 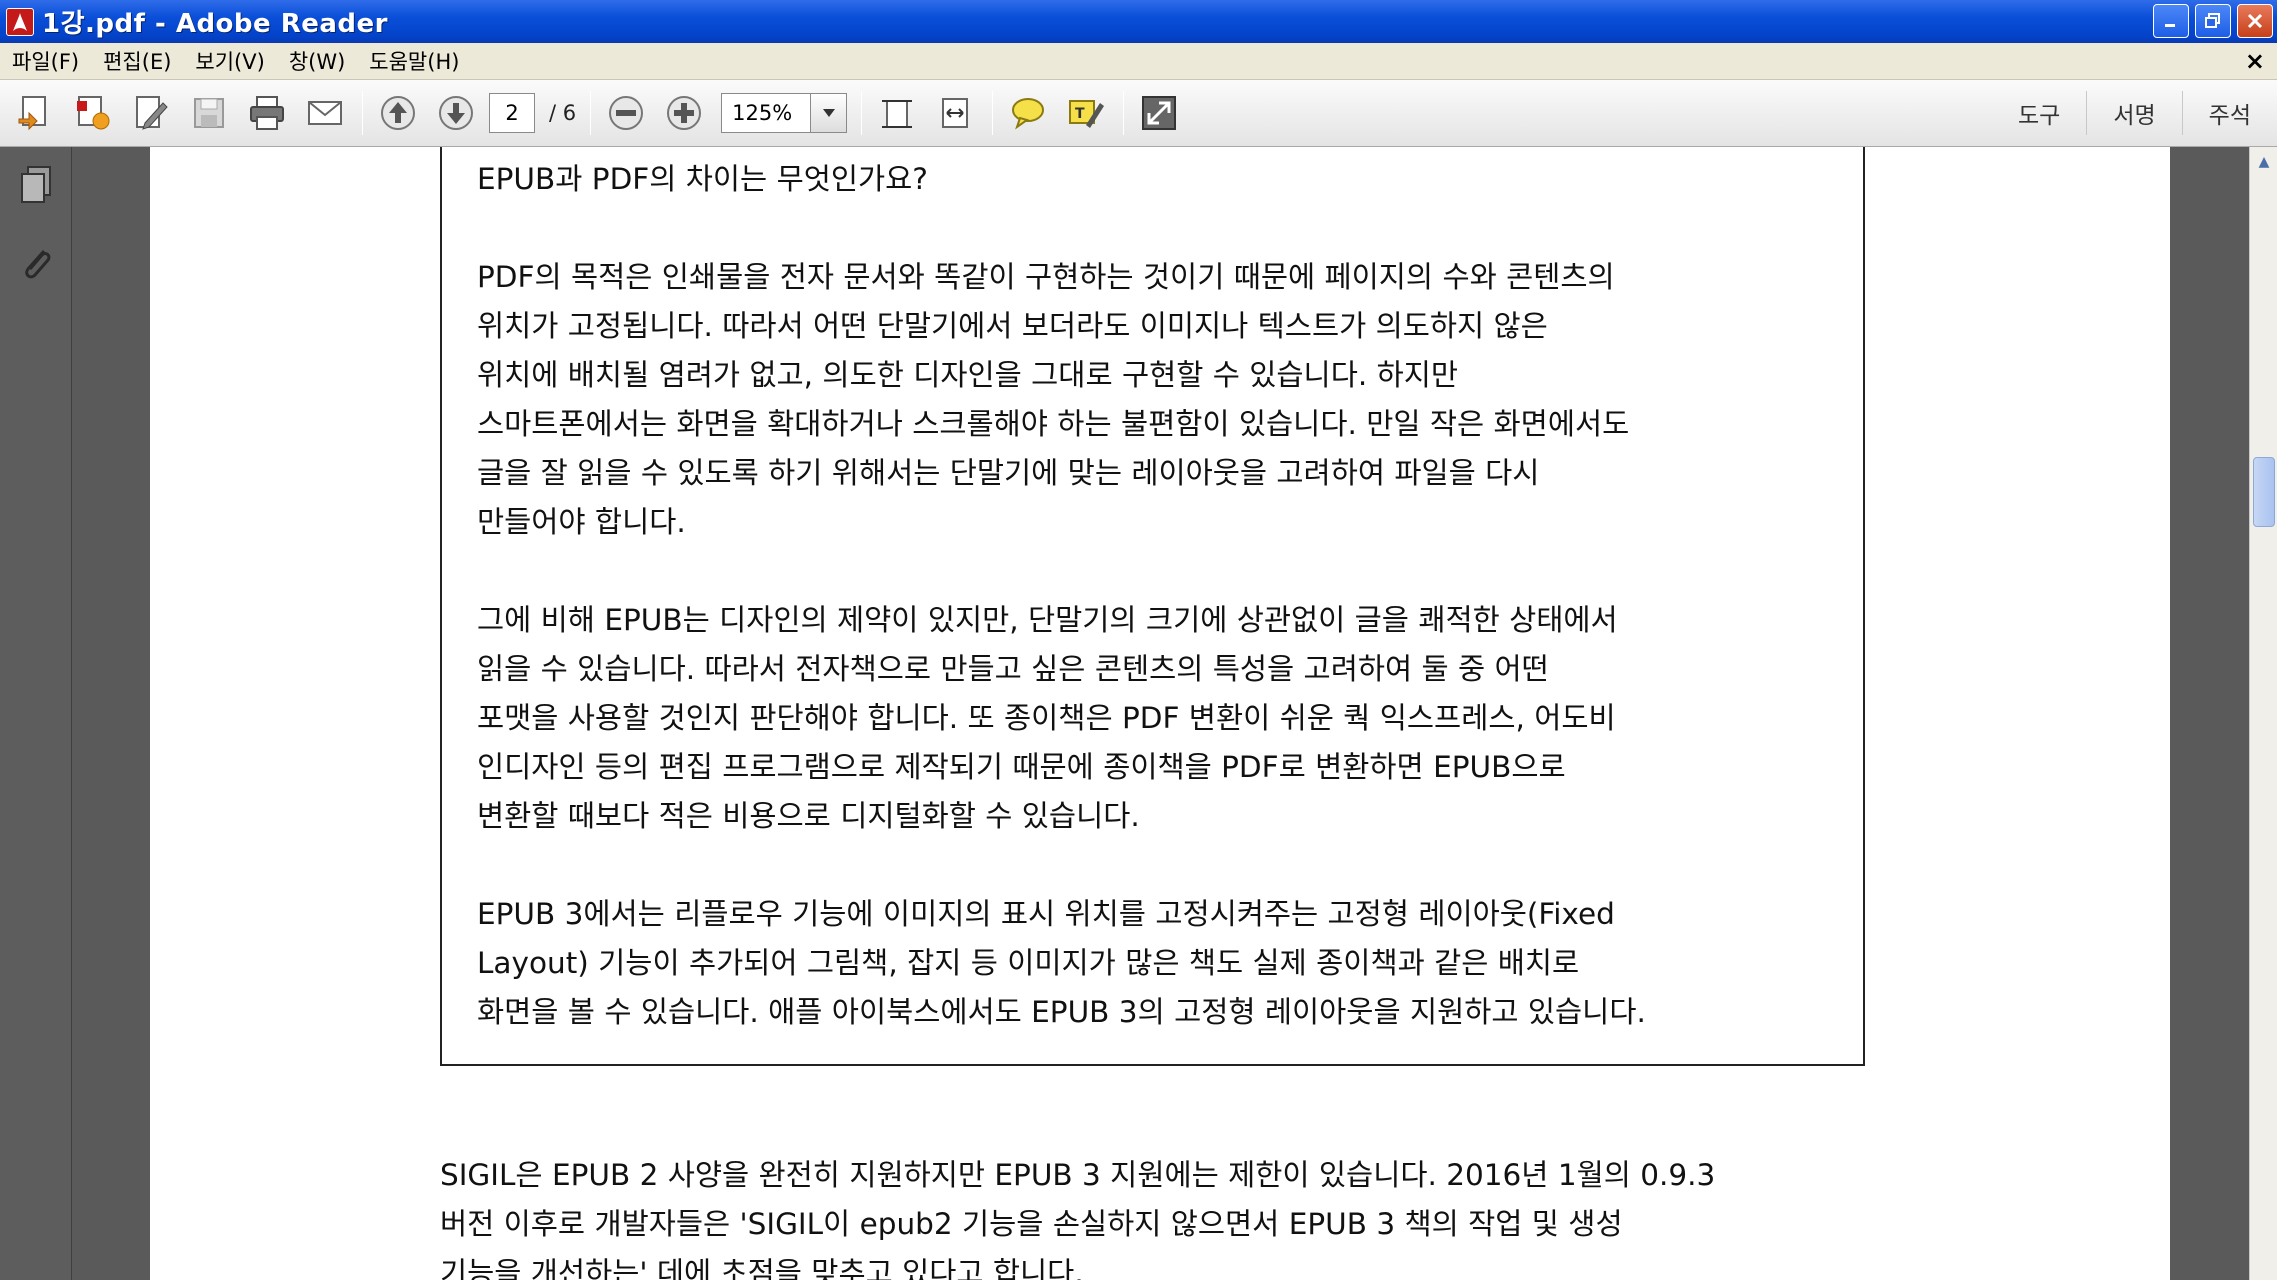 What do you see at coordinates (414, 61) in the screenshot?
I see `menu-help: 도움말(H)` at bounding box center [414, 61].